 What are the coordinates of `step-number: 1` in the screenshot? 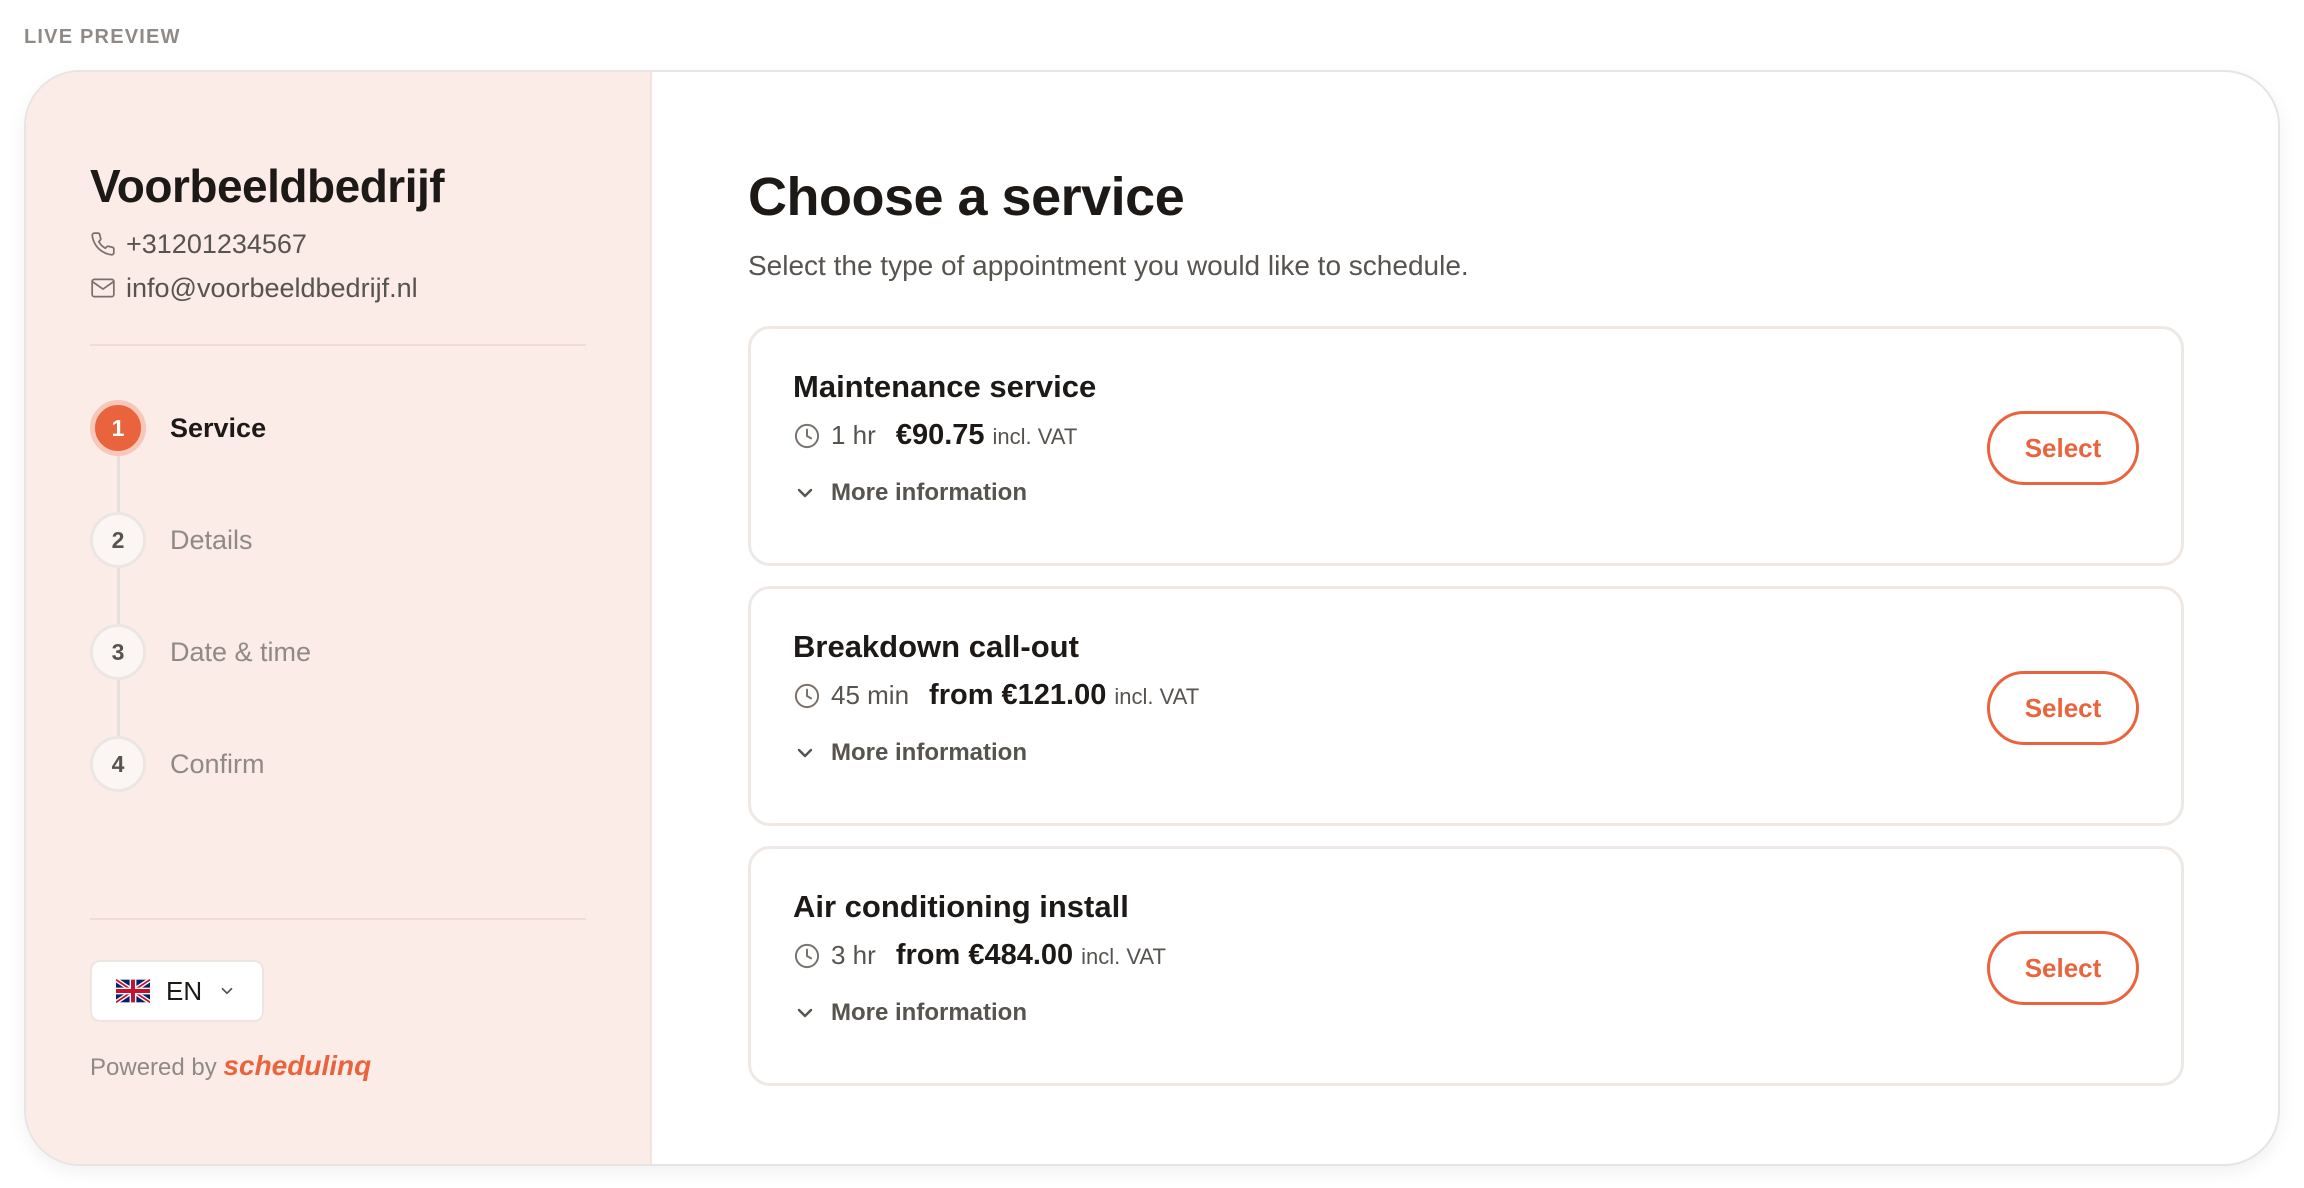 It's located at (118, 428).